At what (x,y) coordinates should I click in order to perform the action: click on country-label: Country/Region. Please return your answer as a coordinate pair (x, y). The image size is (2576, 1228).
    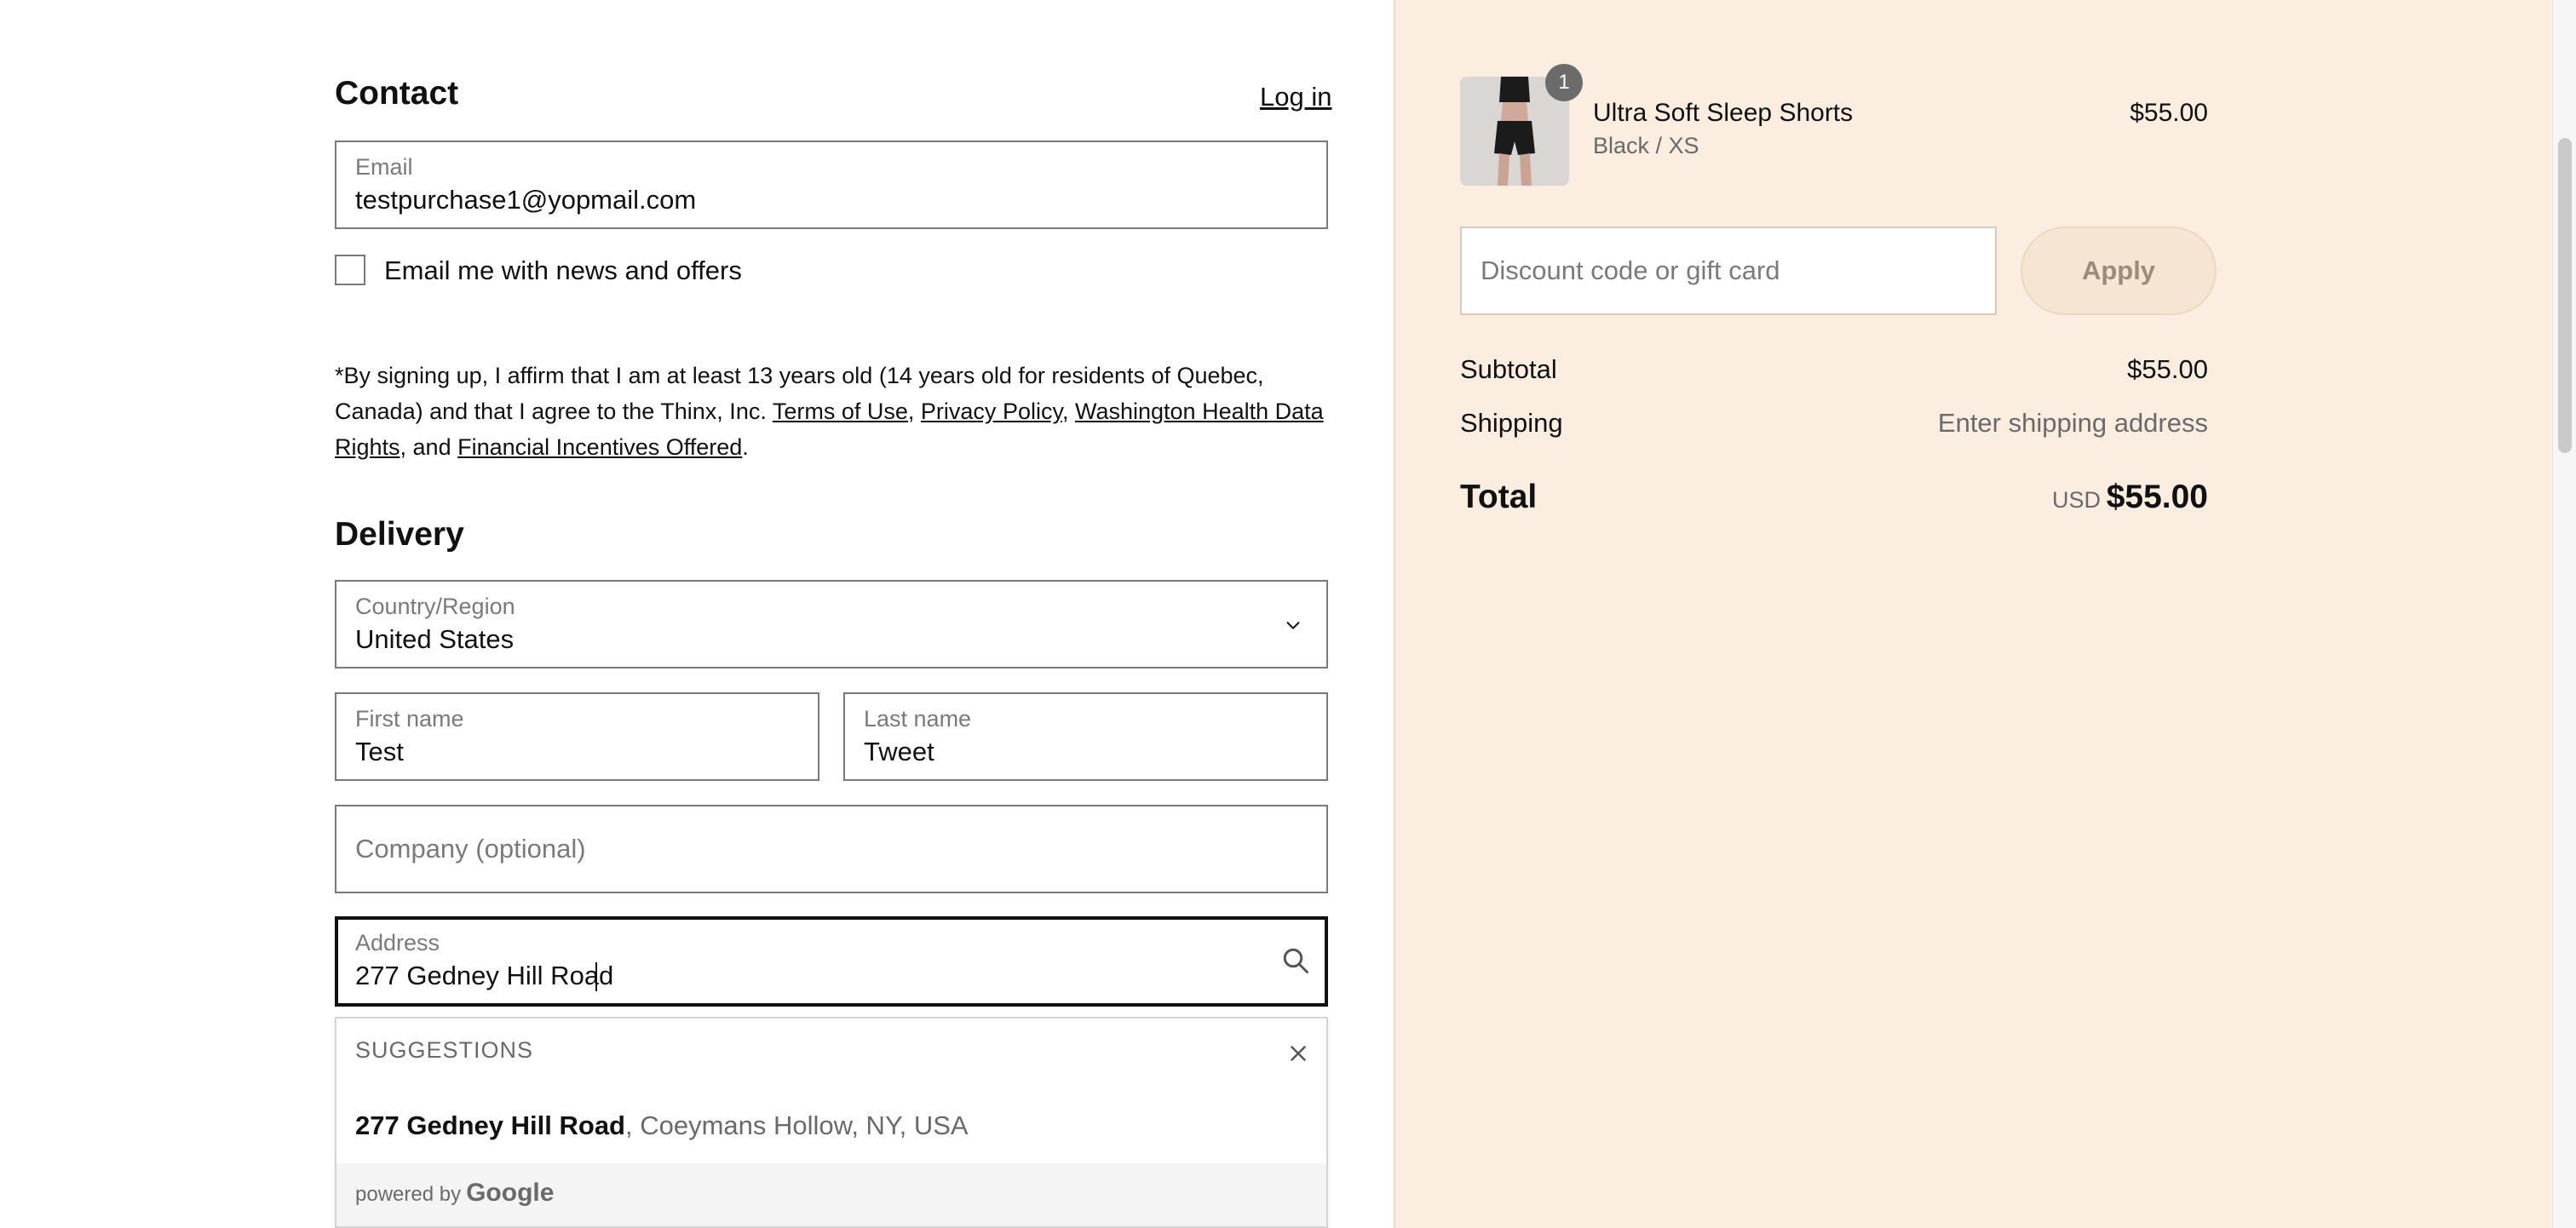
    Looking at the image, I should click on (435, 606).